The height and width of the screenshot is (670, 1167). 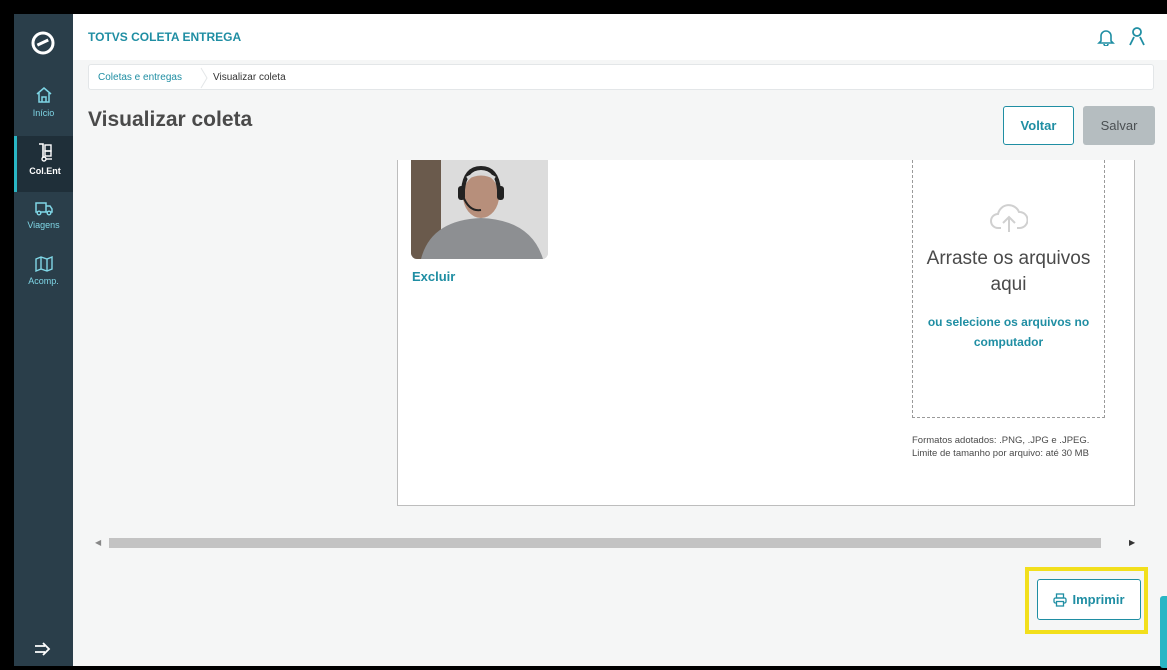 I want to click on sidebar-item-label: Início, so click(x=43, y=113).